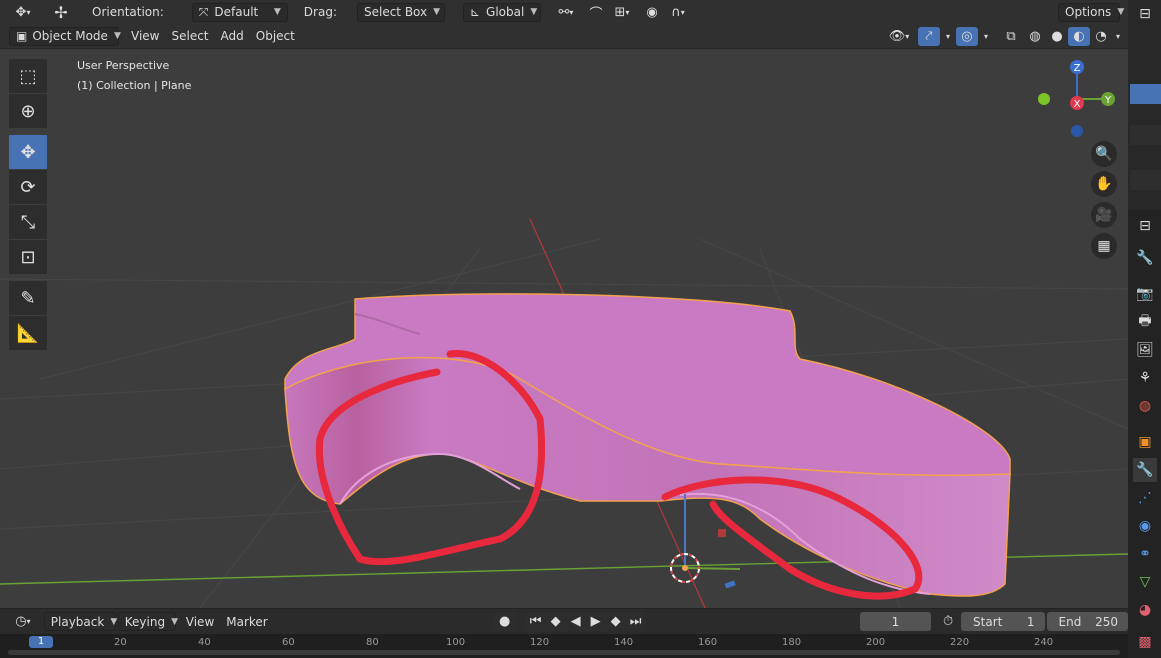 The image size is (1161, 658). Describe the element at coordinates (232, 36) in the screenshot. I see `menu-add: Add` at that location.